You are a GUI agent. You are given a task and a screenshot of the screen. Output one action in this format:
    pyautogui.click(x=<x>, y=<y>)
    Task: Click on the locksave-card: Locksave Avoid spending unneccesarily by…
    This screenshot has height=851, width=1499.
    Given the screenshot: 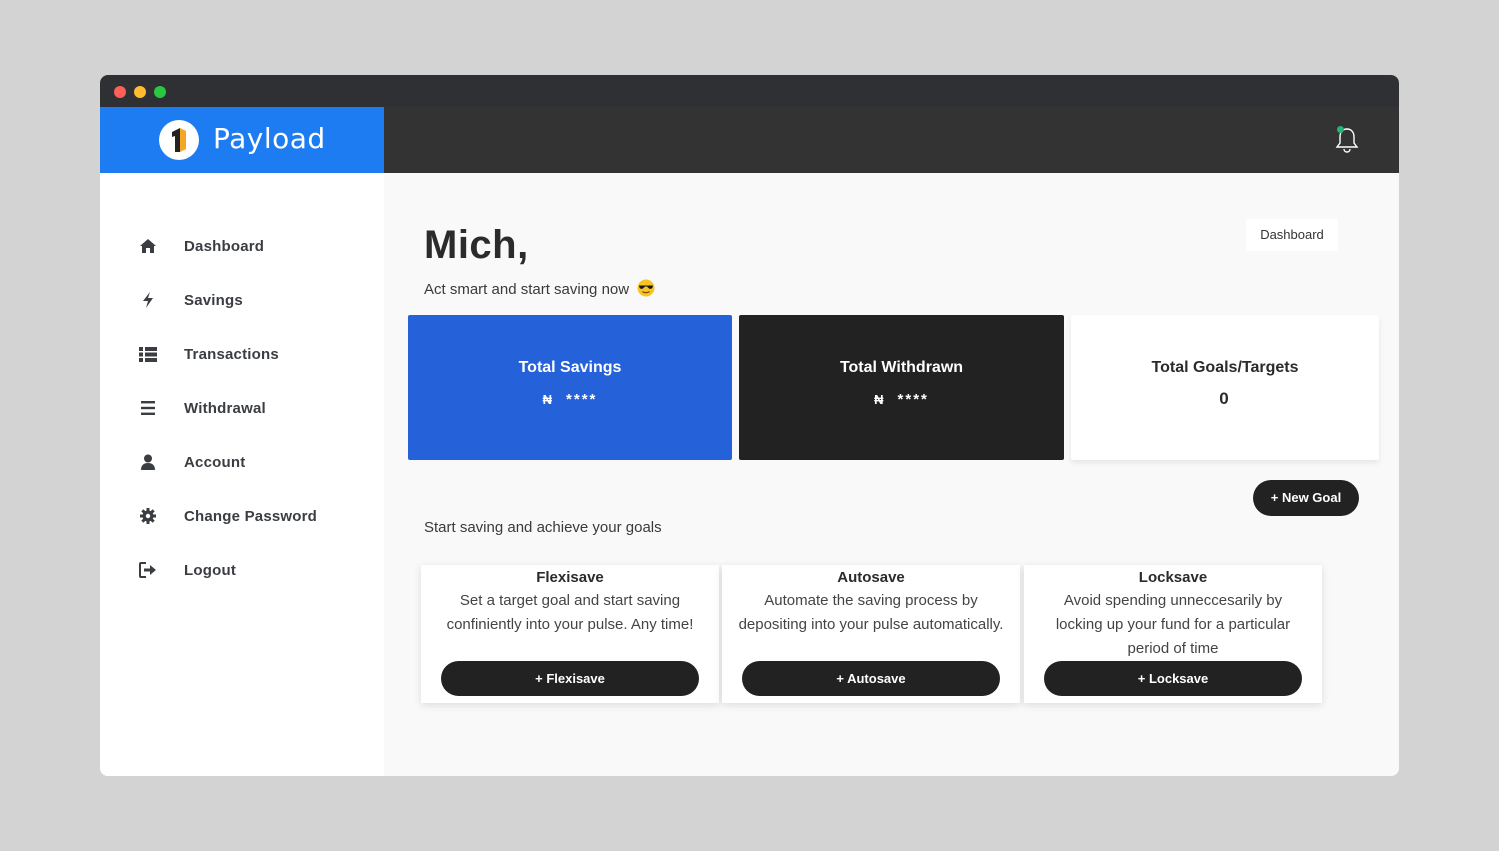 What is the action you would take?
    pyautogui.click(x=1173, y=634)
    